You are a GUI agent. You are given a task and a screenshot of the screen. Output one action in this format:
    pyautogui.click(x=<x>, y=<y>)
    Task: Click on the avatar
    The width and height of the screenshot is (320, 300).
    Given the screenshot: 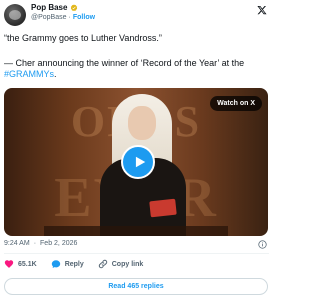 What is the action you would take?
    pyautogui.click(x=15, y=15)
    